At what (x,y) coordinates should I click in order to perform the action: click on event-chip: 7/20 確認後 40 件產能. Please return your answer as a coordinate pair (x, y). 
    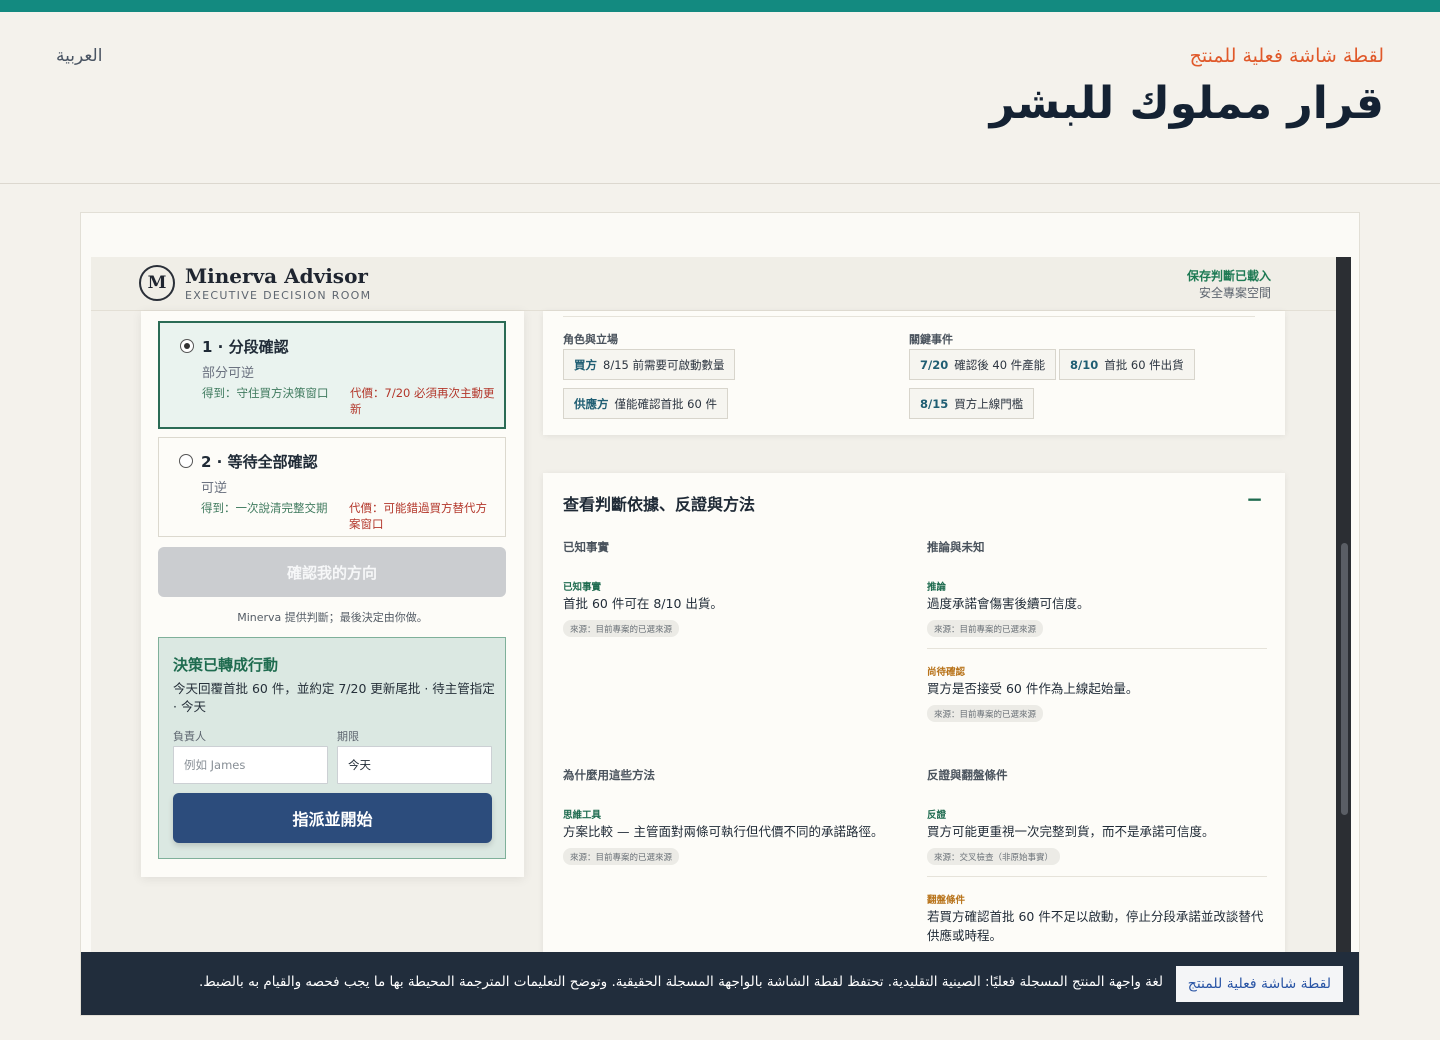
    Looking at the image, I should click on (983, 364).